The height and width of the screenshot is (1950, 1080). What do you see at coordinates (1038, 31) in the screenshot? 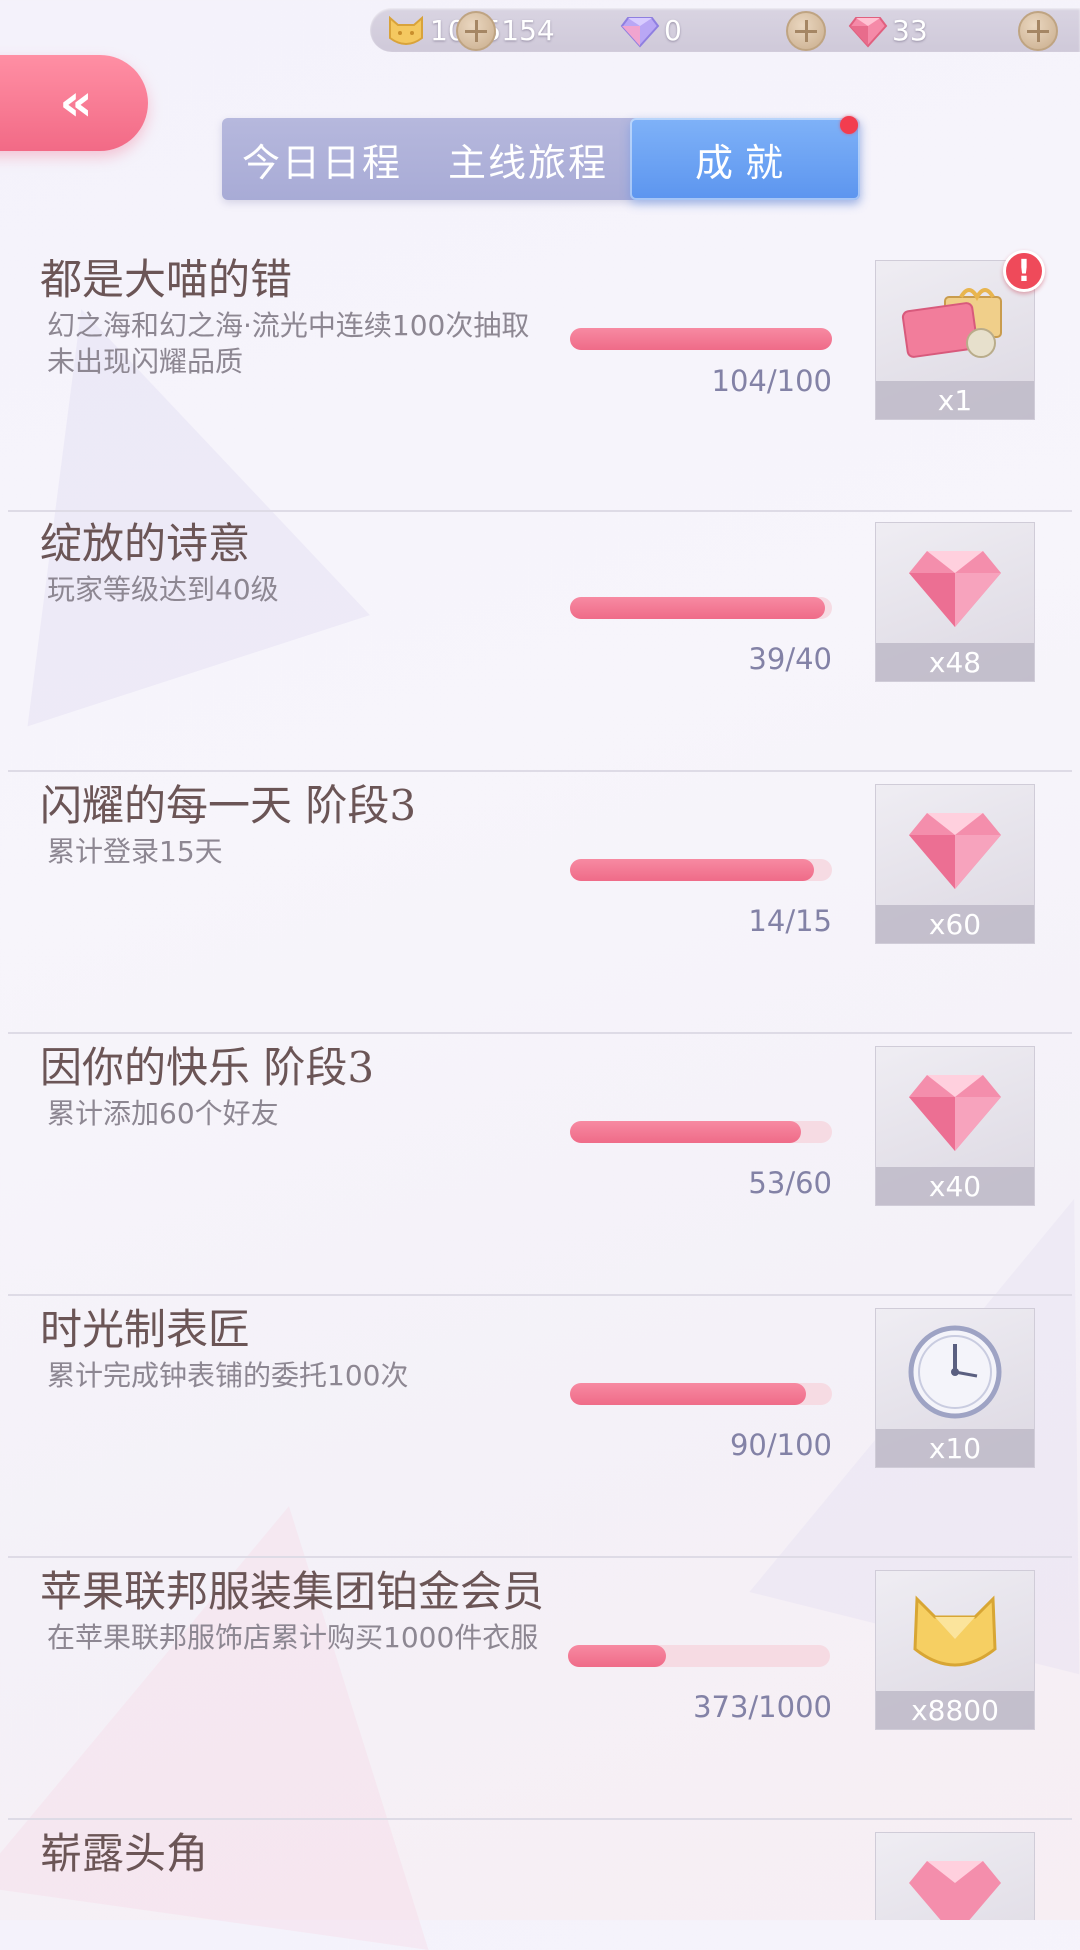
I see `add-pink-diamonds-button` at bounding box center [1038, 31].